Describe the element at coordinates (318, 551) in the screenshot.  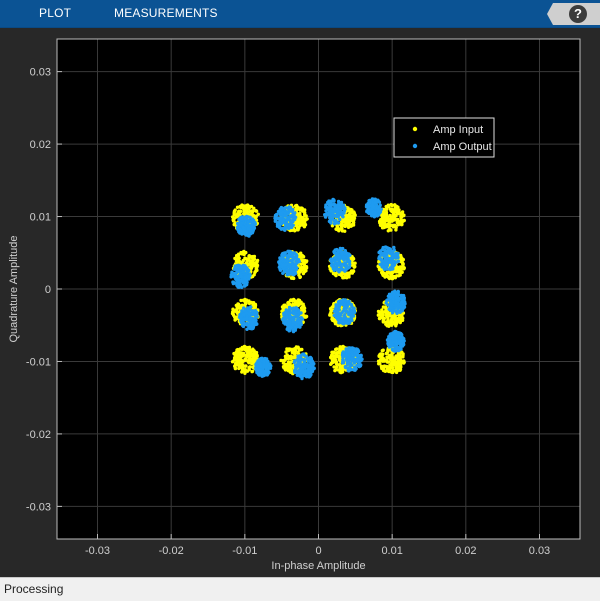
I see `x-tick-label: 0` at that location.